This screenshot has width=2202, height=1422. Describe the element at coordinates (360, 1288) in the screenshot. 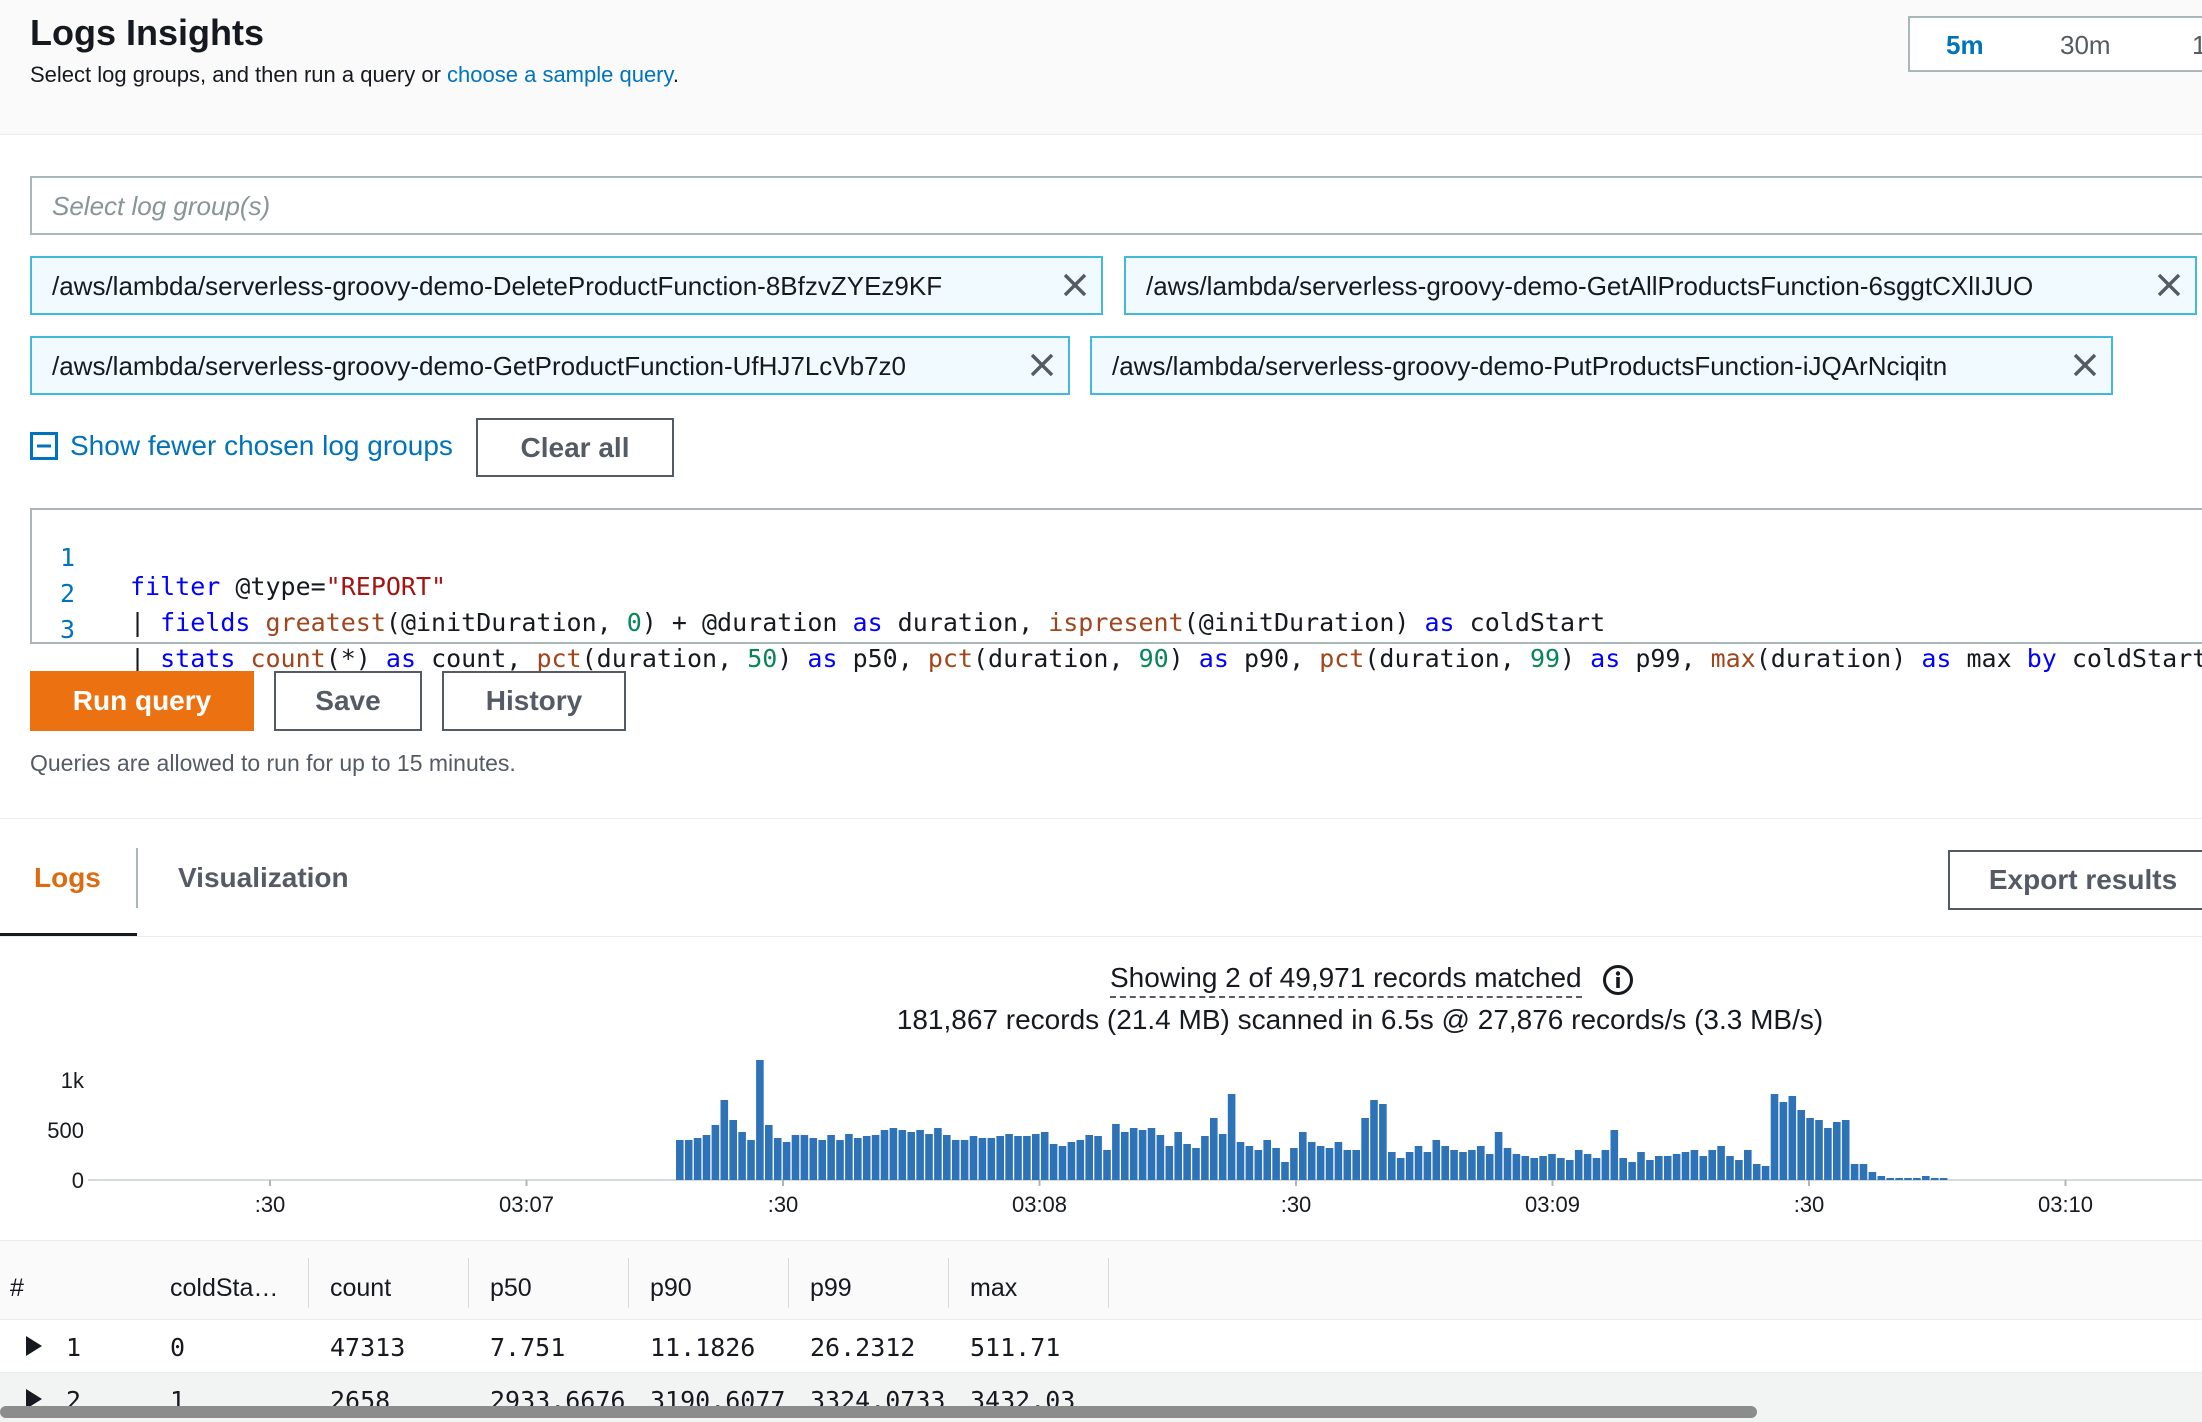

I see `column-header-count: count` at that location.